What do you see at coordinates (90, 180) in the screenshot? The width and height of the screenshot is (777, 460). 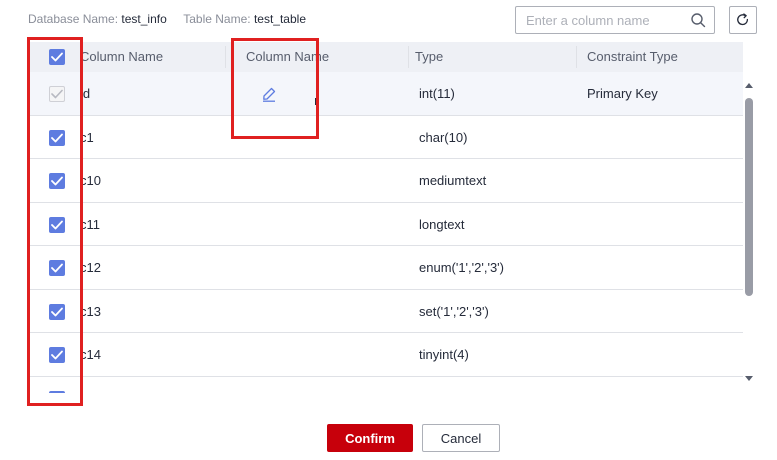 I see `column-name-cell: c10` at bounding box center [90, 180].